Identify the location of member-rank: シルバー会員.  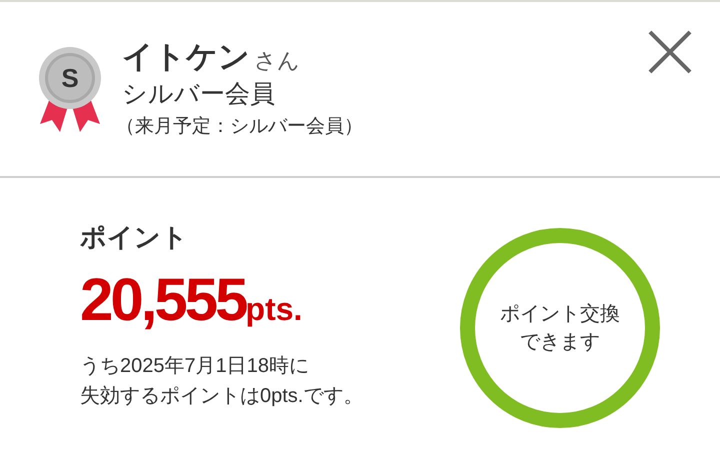
(199, 94).